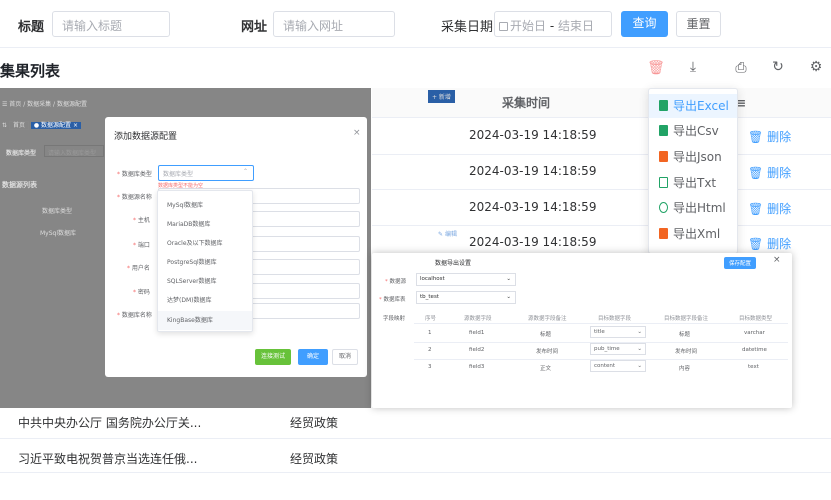 This screenshot has width=831, height=500. I want to click on dialog-title: 添加数据源配置, so click(146, 137).